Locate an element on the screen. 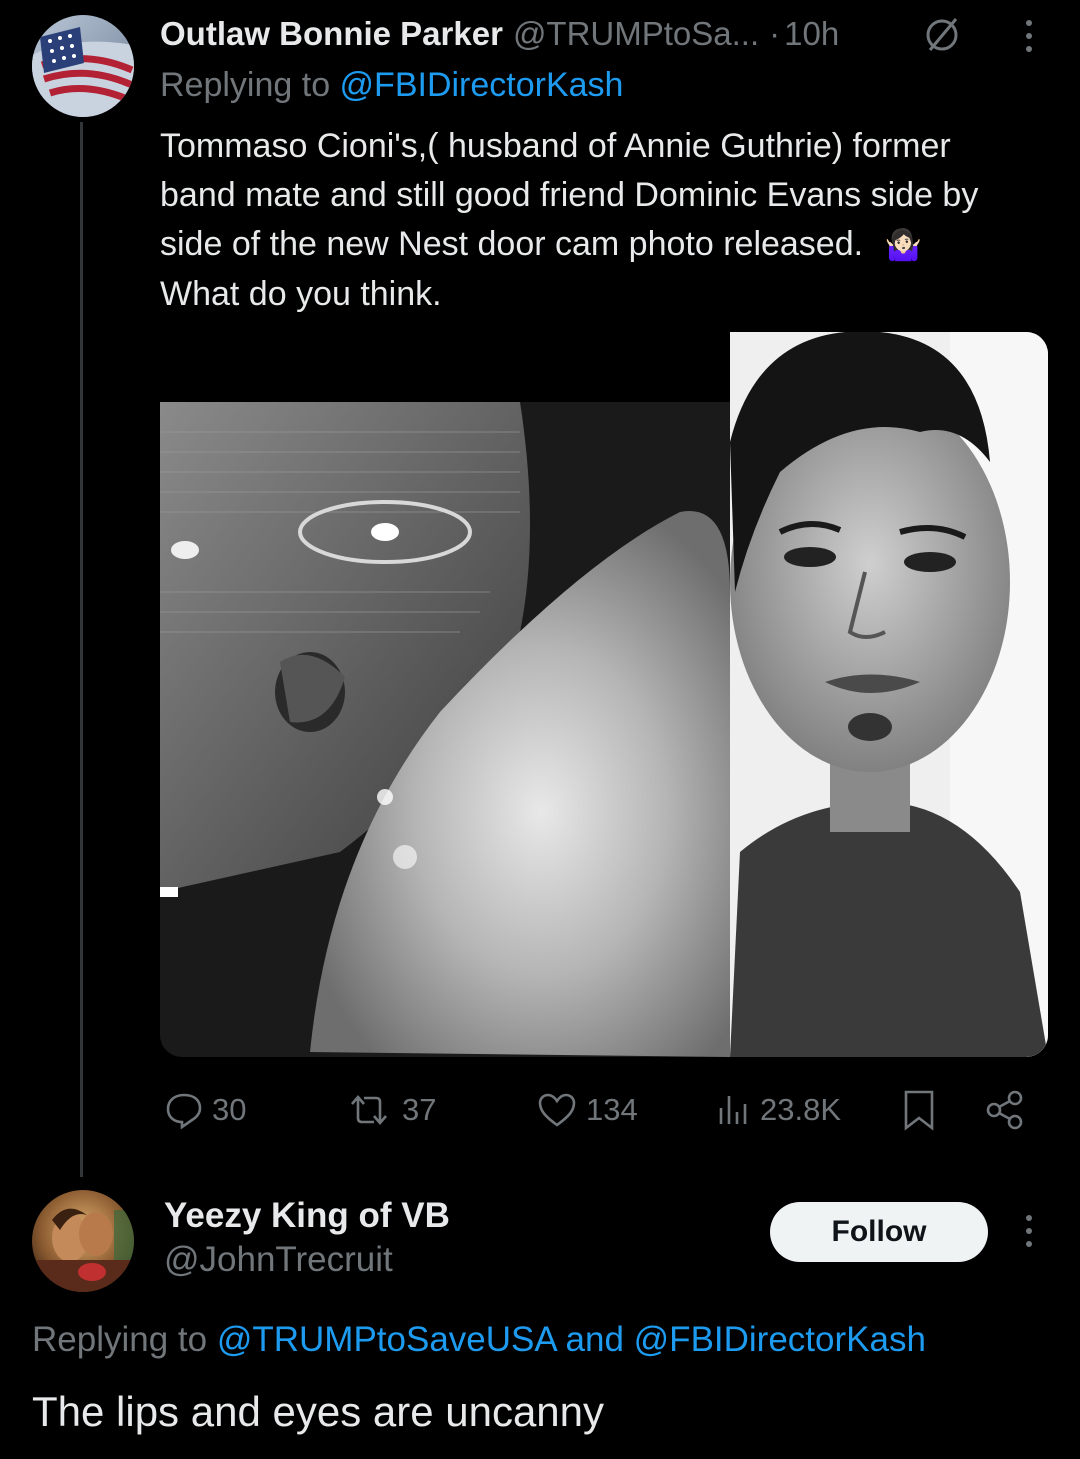  share-icon is located at coordinates (1004, 1110).